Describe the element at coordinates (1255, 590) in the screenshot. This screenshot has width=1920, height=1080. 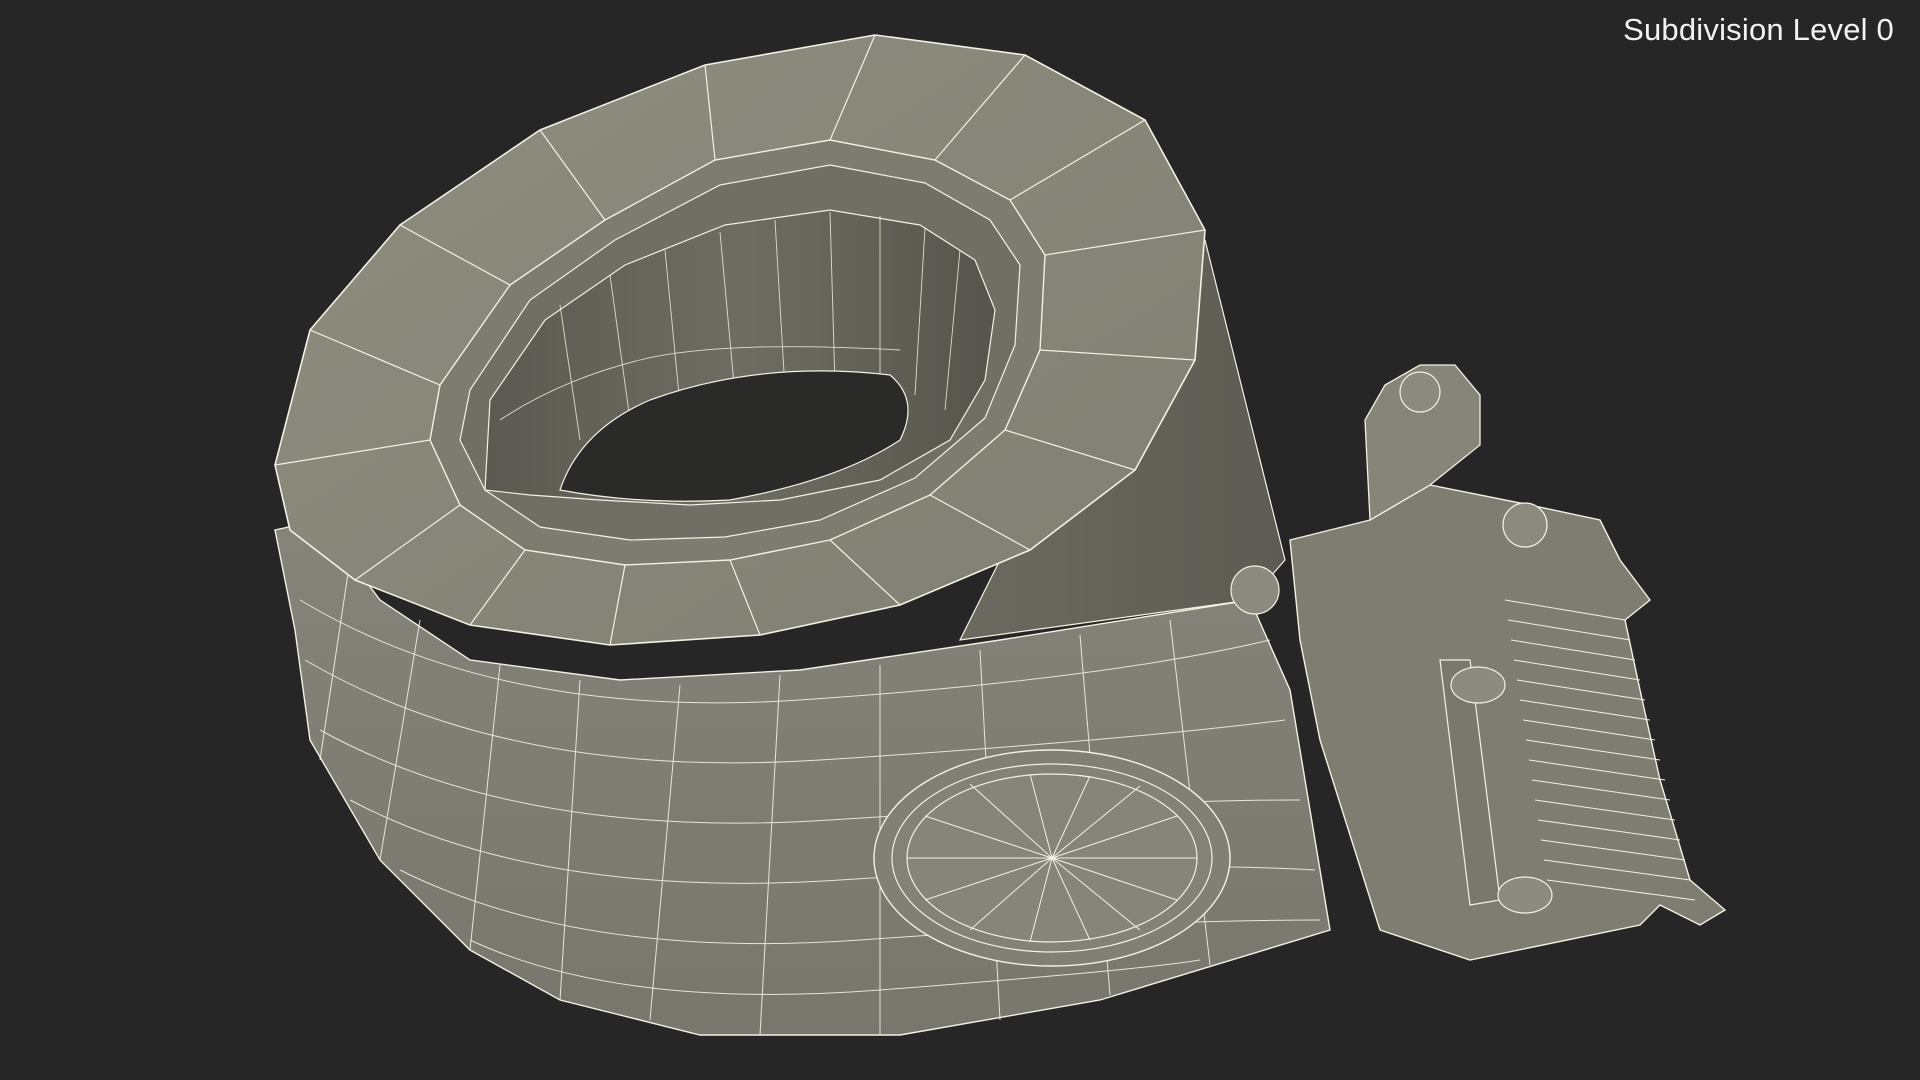
I see `body-screw-icon` at that location.